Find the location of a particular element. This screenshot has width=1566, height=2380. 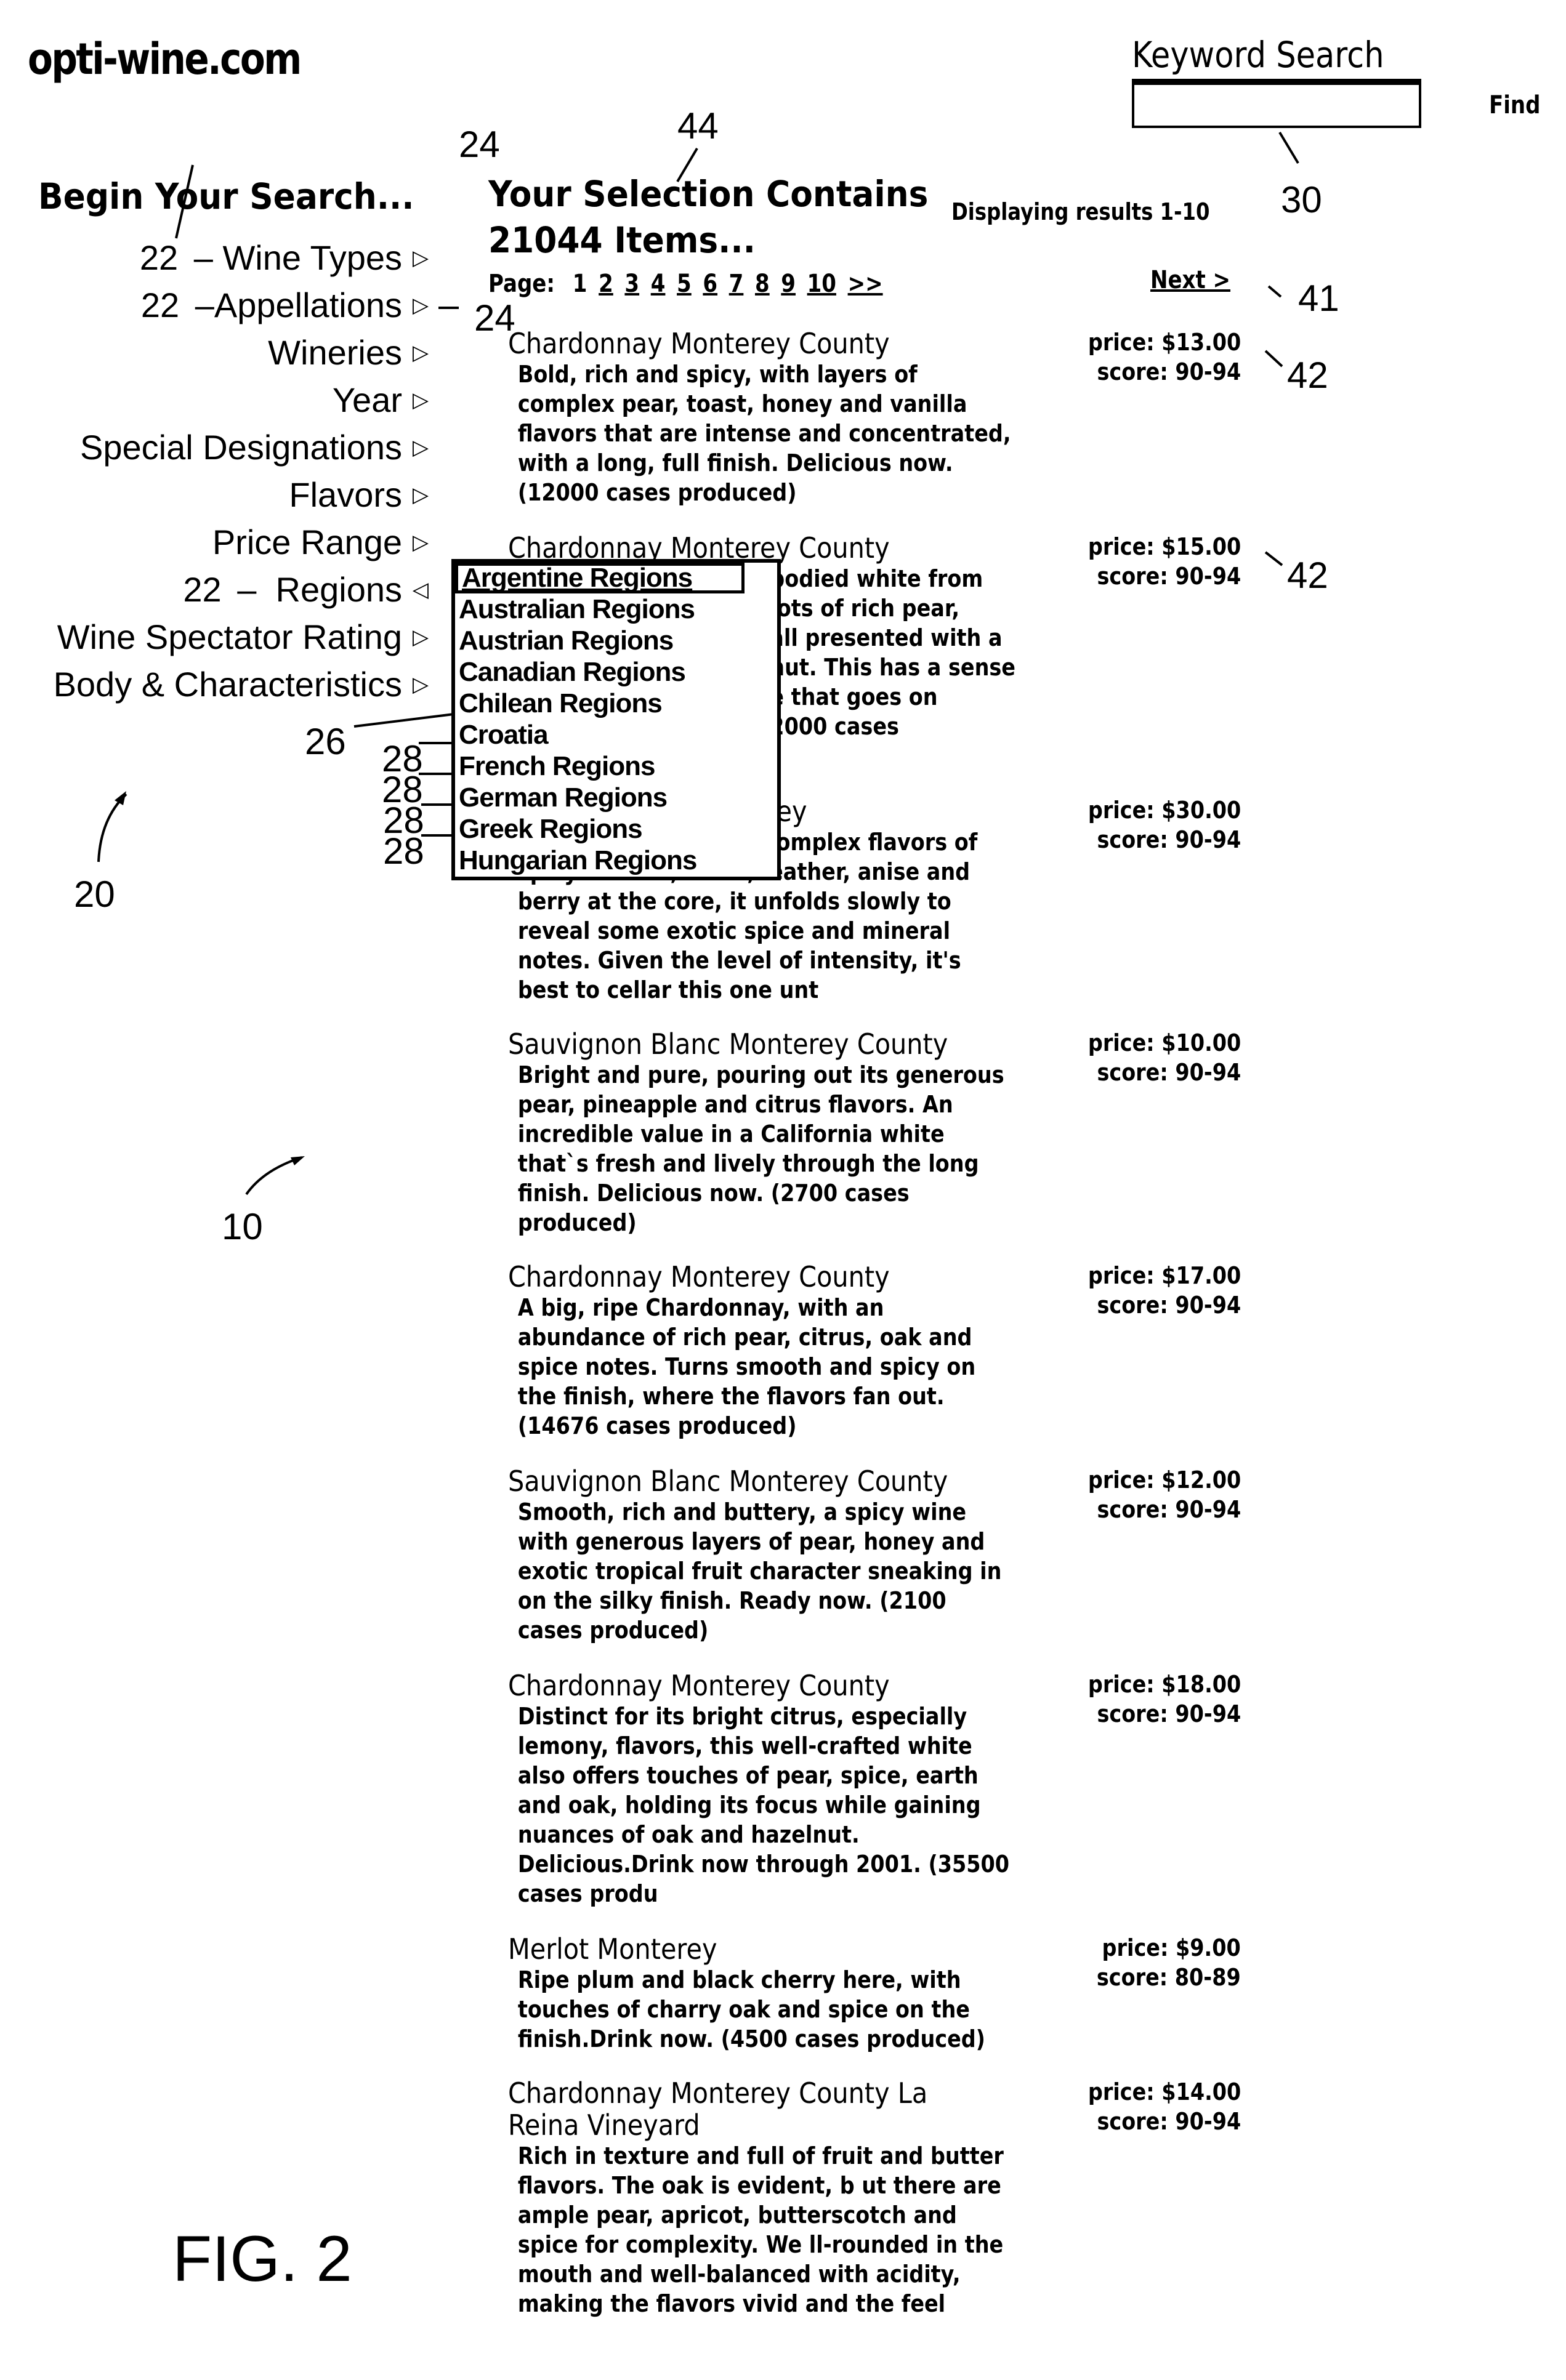

leader-42a is located at coordinates (1273, 359).